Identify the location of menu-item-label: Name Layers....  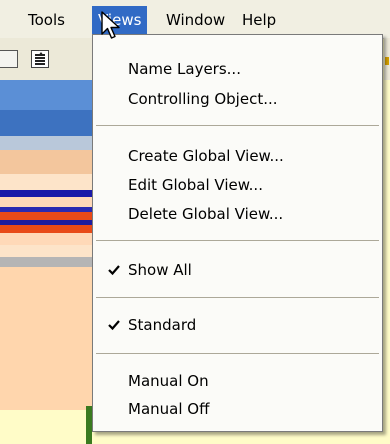
(184, 69).